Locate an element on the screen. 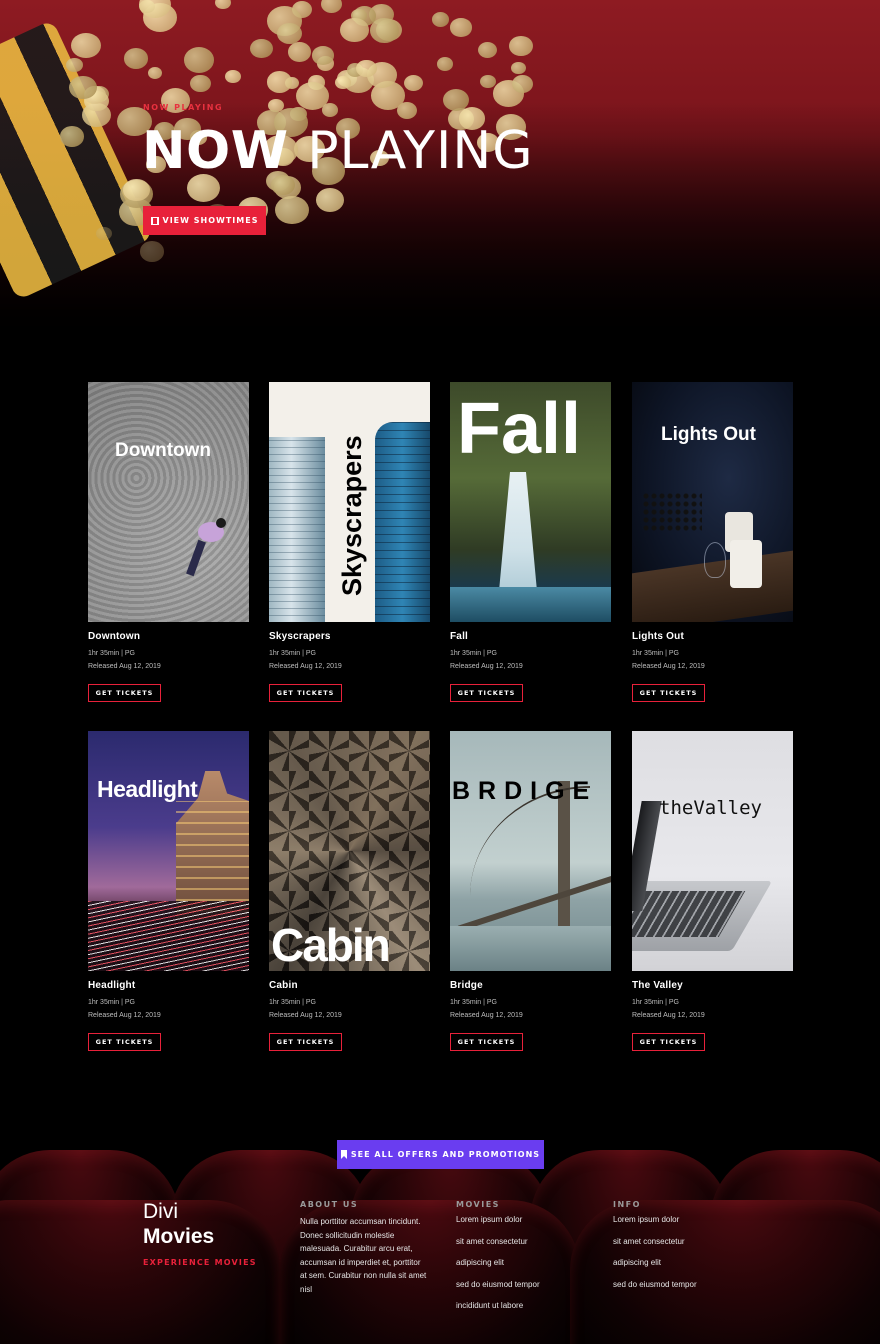 This screenshot has height=1344, width=880. hero-title-bold: NOW is located at coordinates (215, 151).